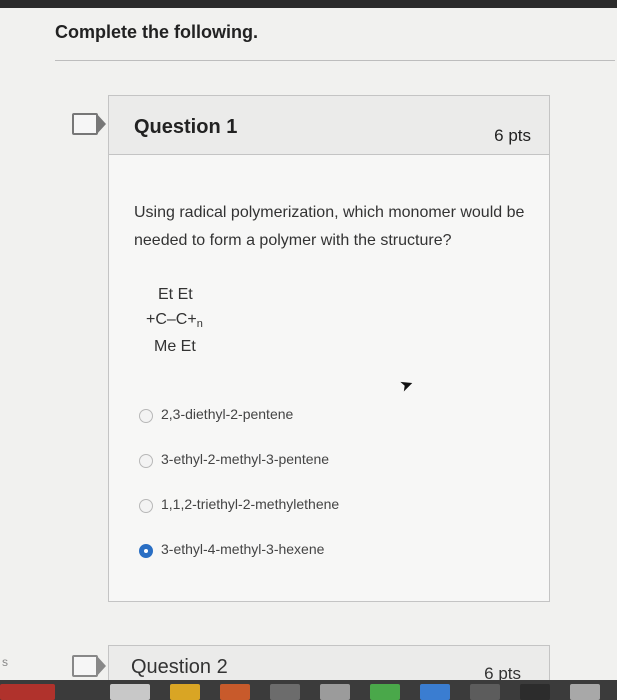 The height and width of the screenshot is (700, 617). What do you see at coordinates (186, 127) in the screenshot?
I see `question-title: Question 1` at bounding box center [186, 127].